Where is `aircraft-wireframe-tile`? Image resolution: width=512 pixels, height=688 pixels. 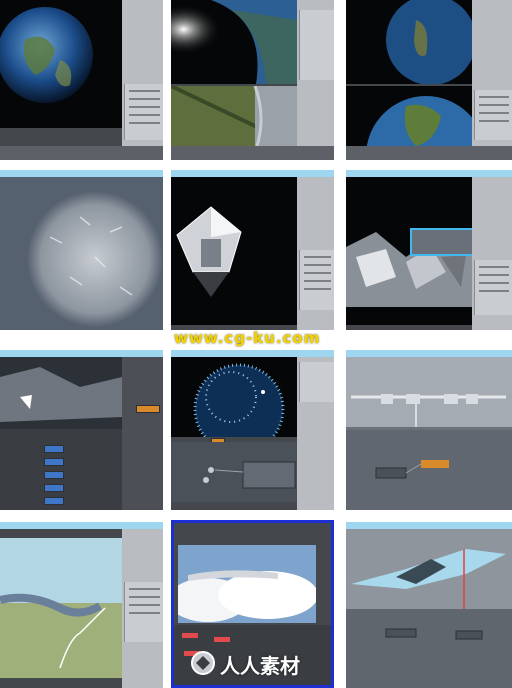 aircraft-wireframe-tile is located at coordinates (429, 430).